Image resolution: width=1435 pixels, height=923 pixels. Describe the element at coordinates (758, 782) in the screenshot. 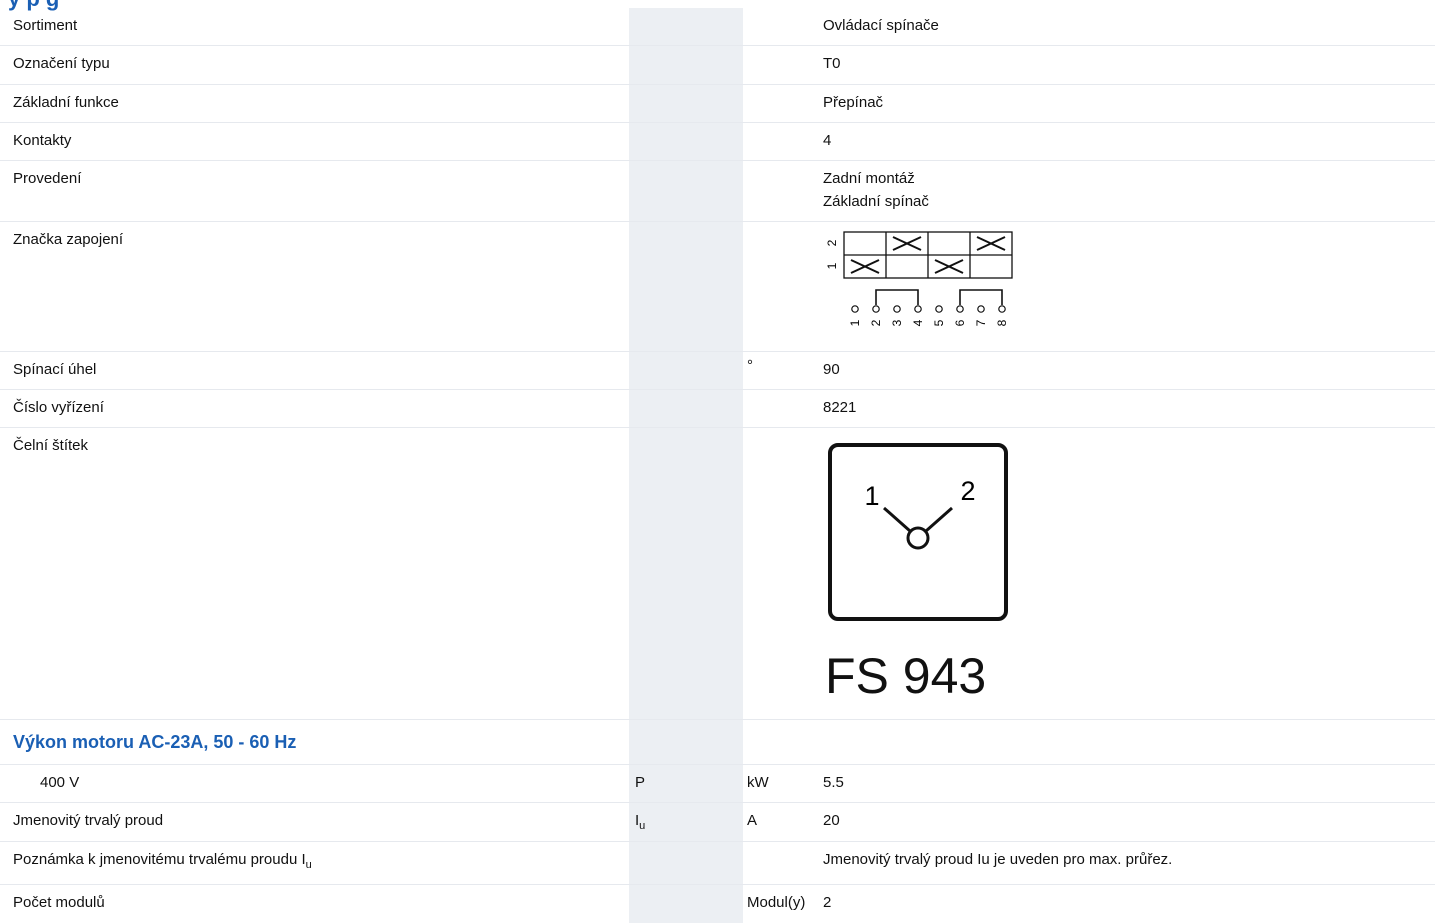

I see `unit-400v: kW` at that location.